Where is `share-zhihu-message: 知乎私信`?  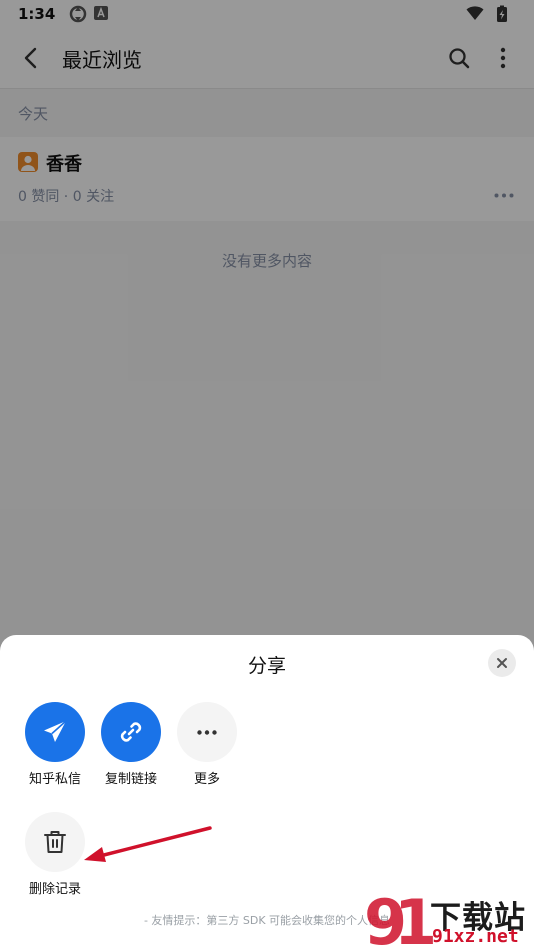
share-zhihu-message: 知乎私信 is located at coordinates (55, 744).